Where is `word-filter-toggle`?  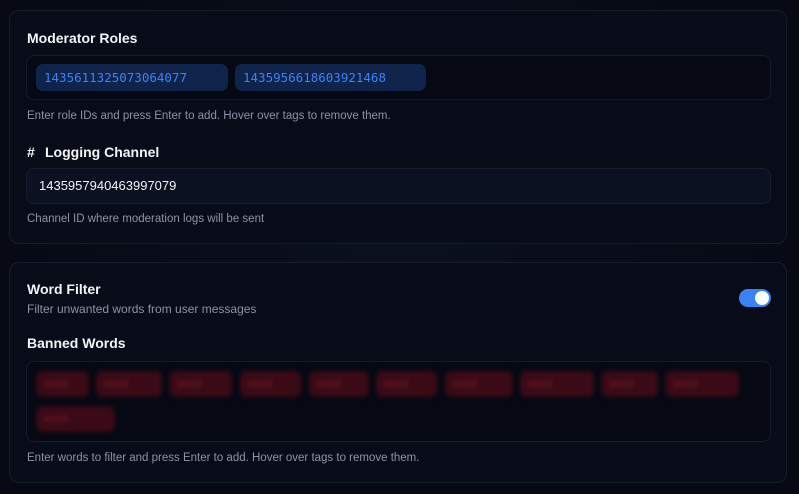 word-filter-toggle is located at coordinates (755, 298).